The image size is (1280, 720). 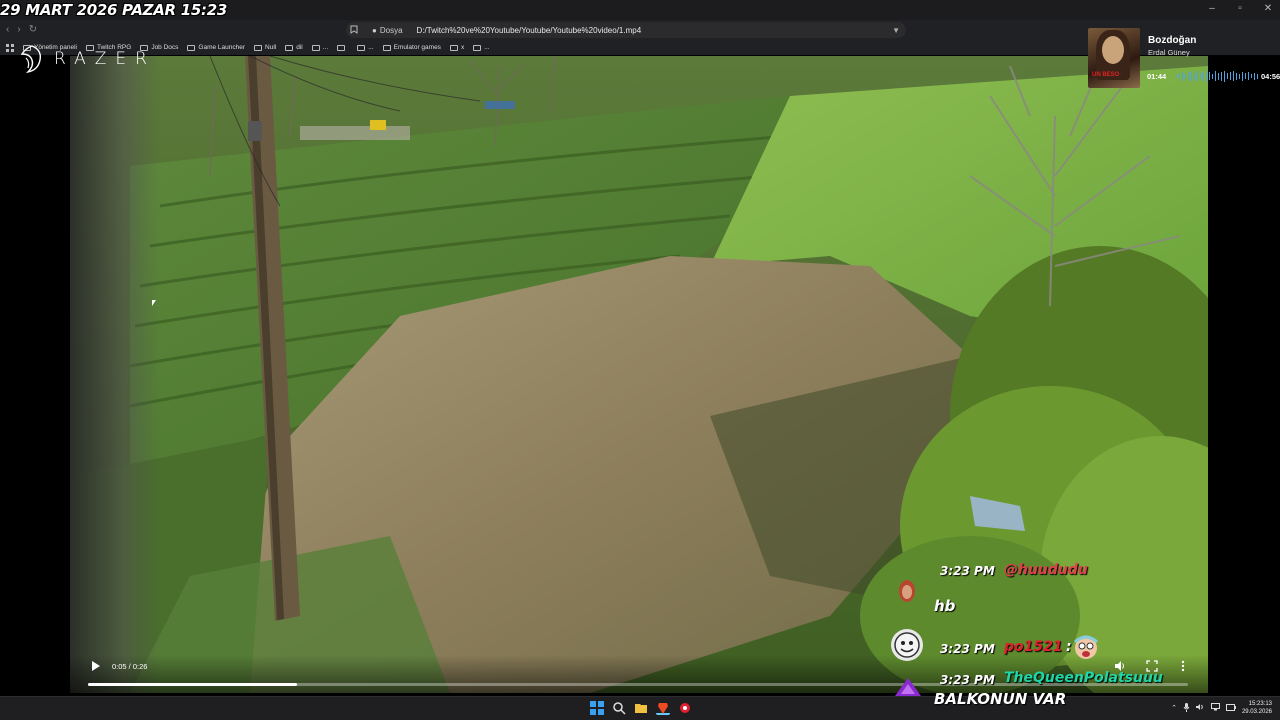 What do you see at coordinates (357, 30) in the screenshot?
I see `bookmark-icon` at bounding box center [357, 30].